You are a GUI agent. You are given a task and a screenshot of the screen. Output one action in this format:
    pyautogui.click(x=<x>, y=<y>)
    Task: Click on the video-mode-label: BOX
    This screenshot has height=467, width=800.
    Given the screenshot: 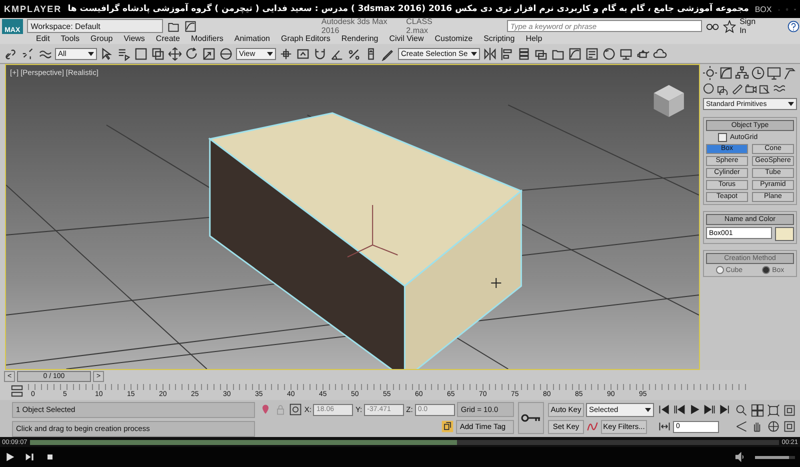 What is the action you would take?
    pyautogui.click(x=763, y=9)
    